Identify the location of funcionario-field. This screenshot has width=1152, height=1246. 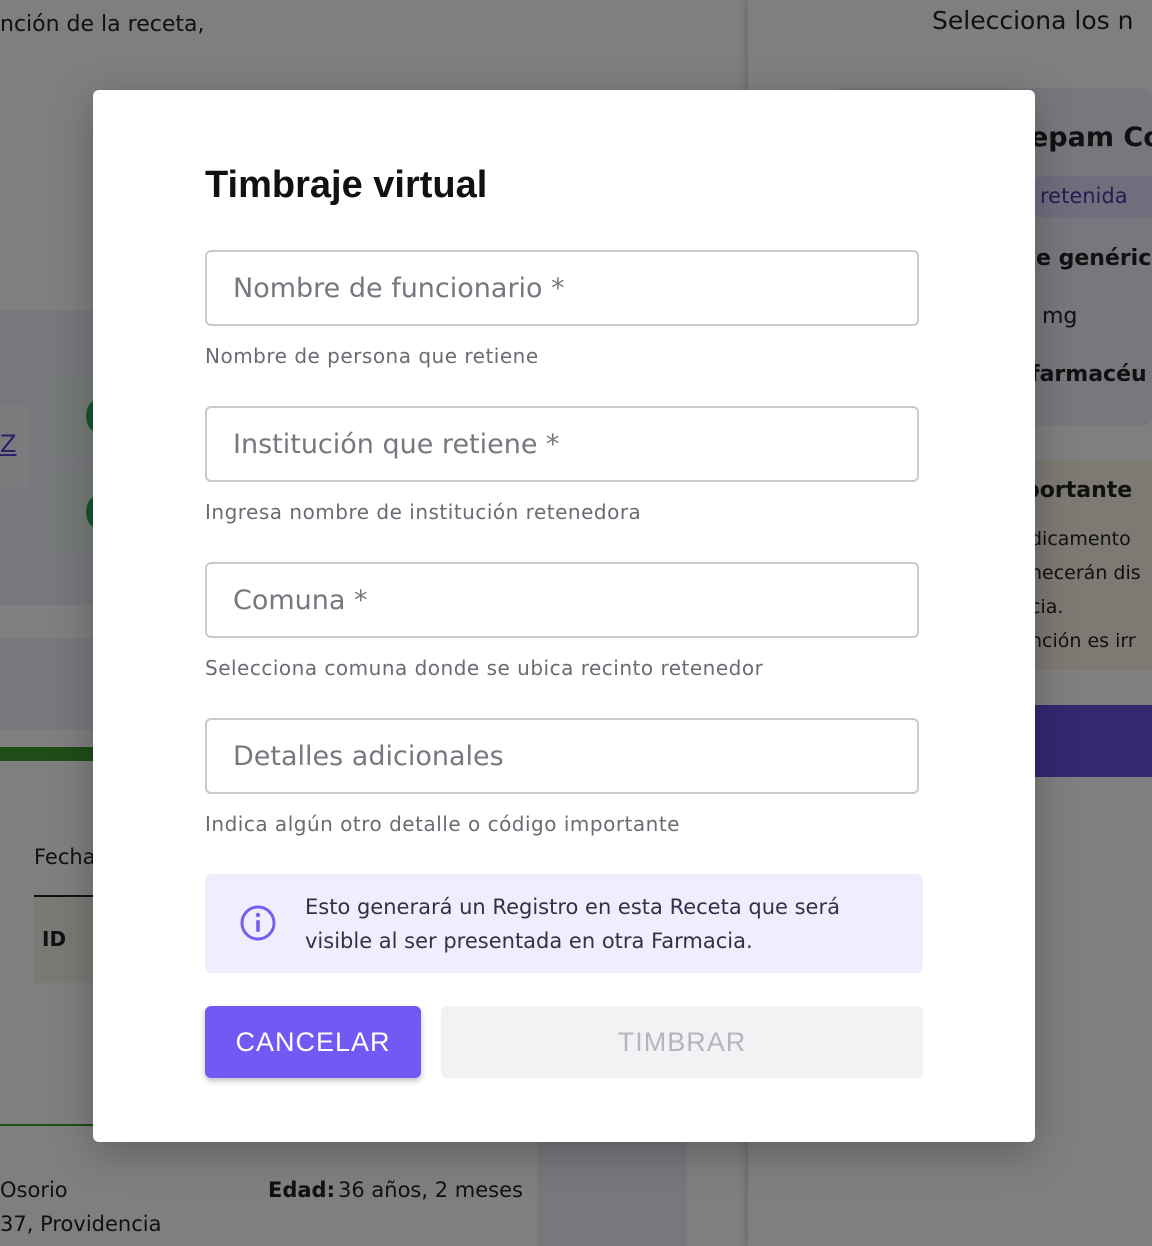
(562, 288).